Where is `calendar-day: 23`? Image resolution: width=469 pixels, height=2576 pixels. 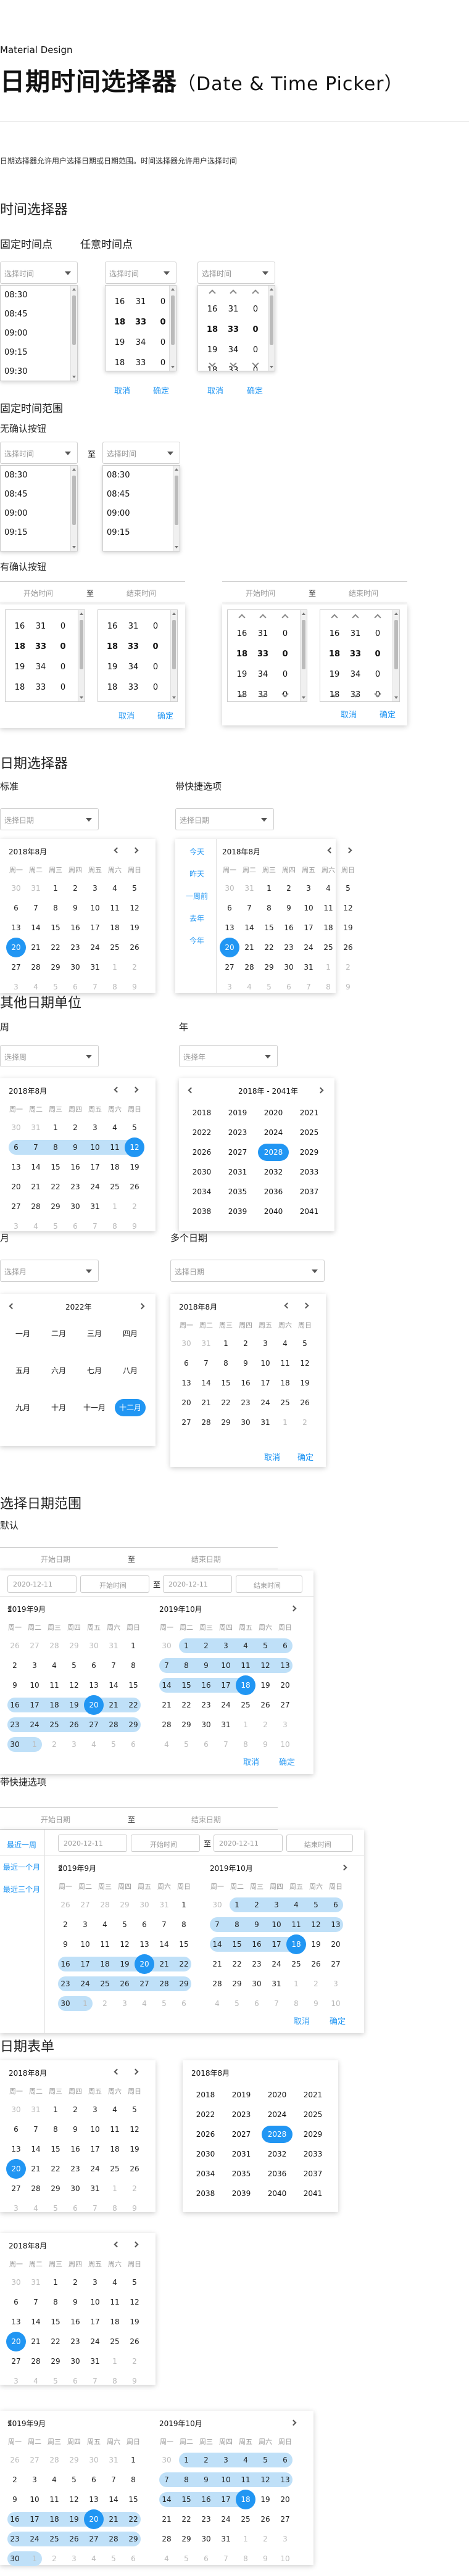
calendar-day: 23 is located at coordinates (206, 1705).